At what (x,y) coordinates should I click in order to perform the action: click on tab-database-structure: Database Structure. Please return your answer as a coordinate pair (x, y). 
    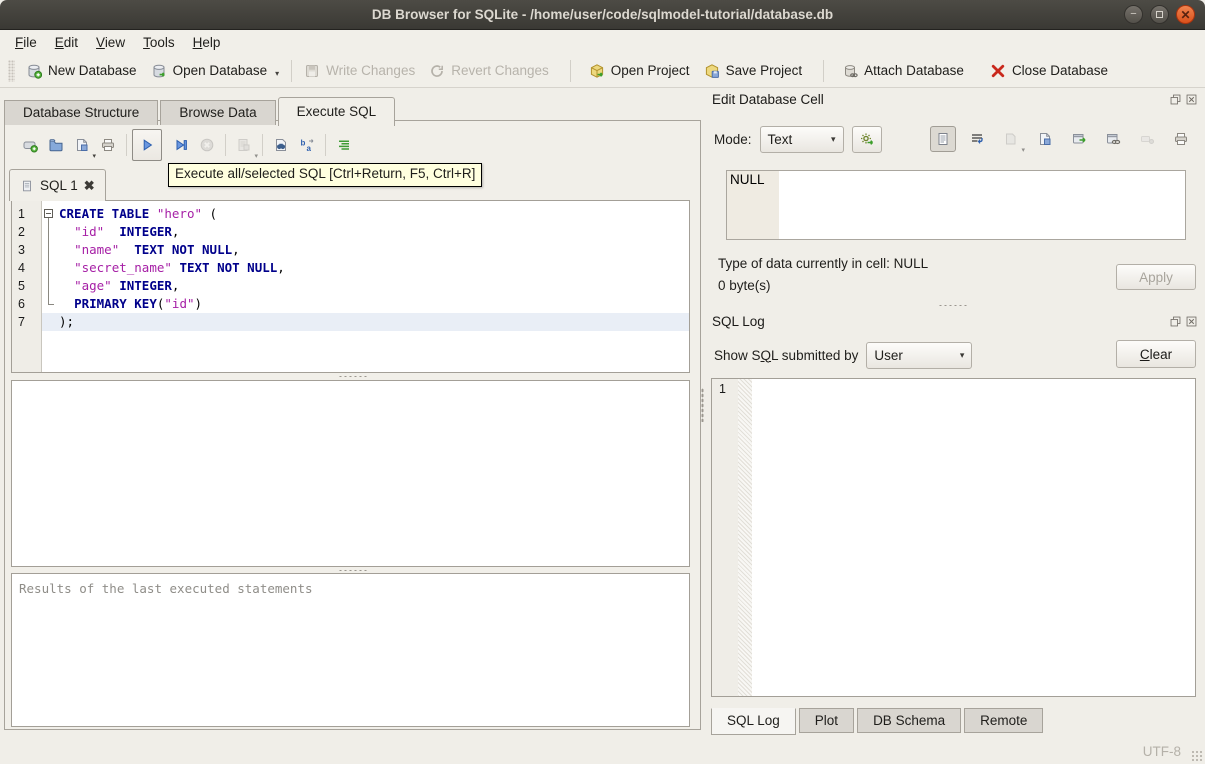
    Looking at the image, I should click on (81, 112).